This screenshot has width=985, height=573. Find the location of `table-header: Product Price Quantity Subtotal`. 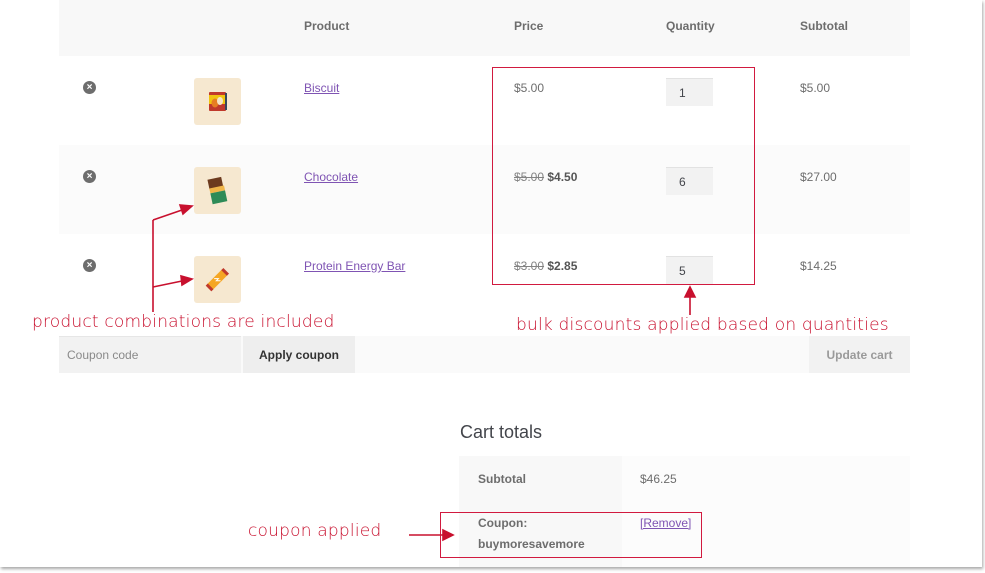

table-header: Product Price Quantity Subtotal is located at coordinates (484, 28).